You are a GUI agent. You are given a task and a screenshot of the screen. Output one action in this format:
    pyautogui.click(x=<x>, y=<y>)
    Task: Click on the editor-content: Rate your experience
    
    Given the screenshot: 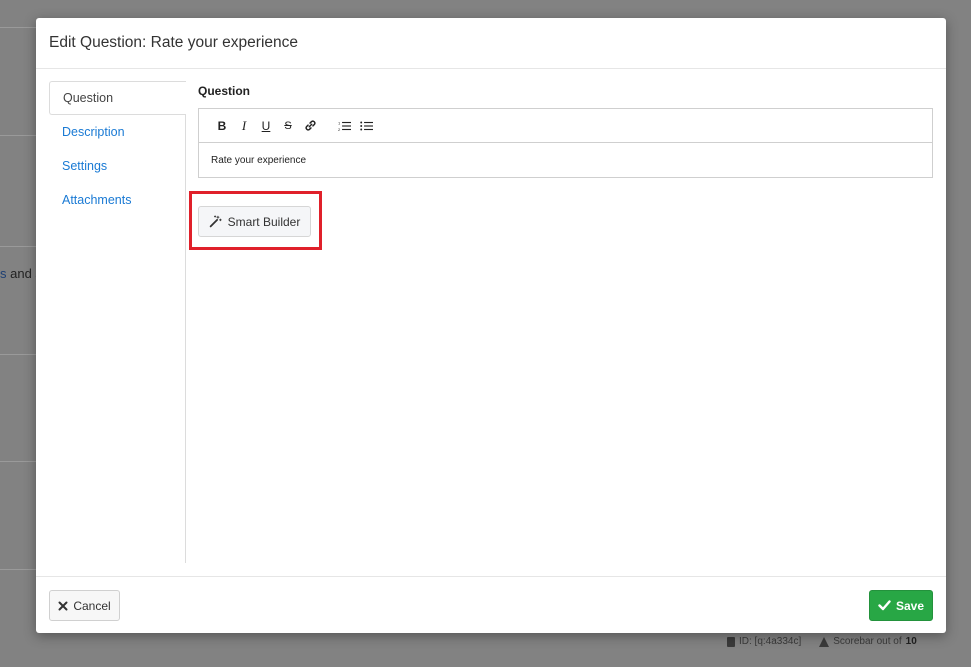 What is the action you would take?
    pyautogui.click(x=565, y=160)
    